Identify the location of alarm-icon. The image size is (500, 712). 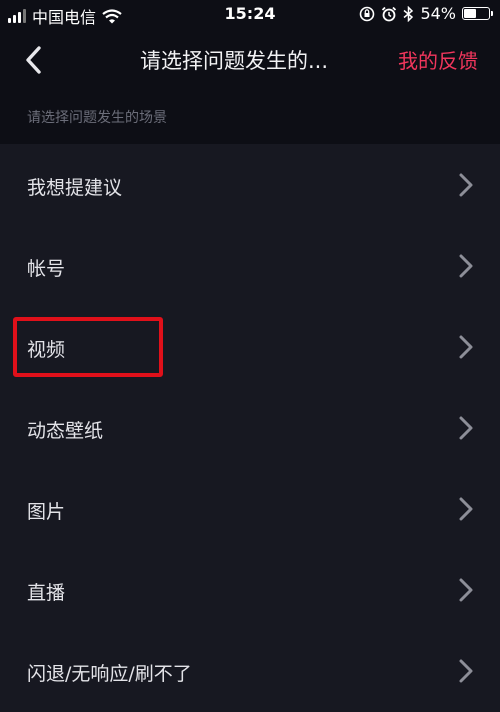
(389, 13).